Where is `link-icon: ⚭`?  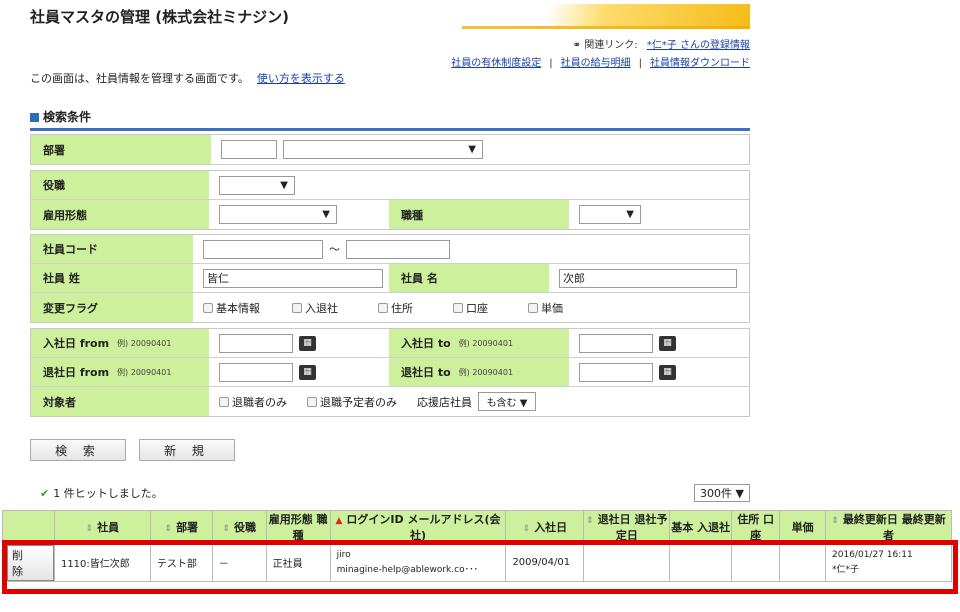 link-icon: ⚭ is located at coordinates (577, 45).